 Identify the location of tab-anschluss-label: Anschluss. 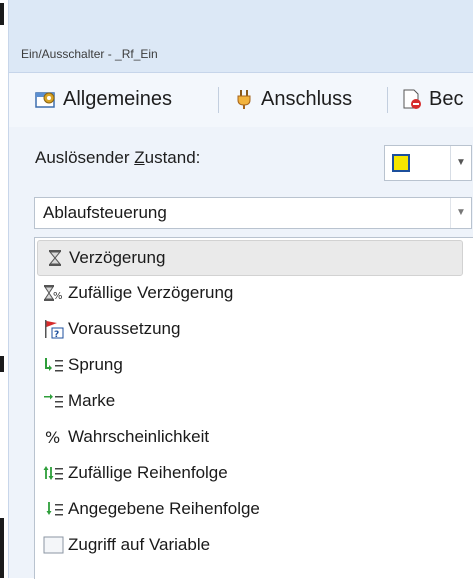
(307, 98).